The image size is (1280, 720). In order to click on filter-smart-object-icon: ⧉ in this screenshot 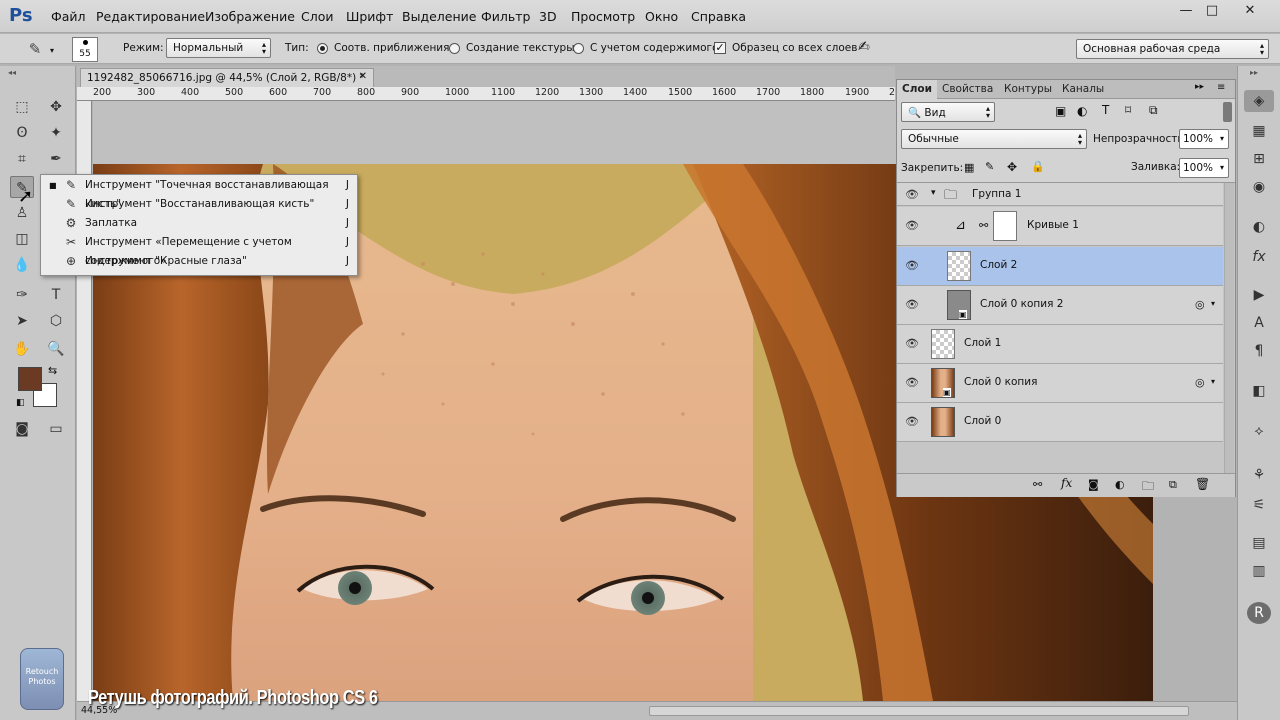, I will do `click(1153, 110)`.